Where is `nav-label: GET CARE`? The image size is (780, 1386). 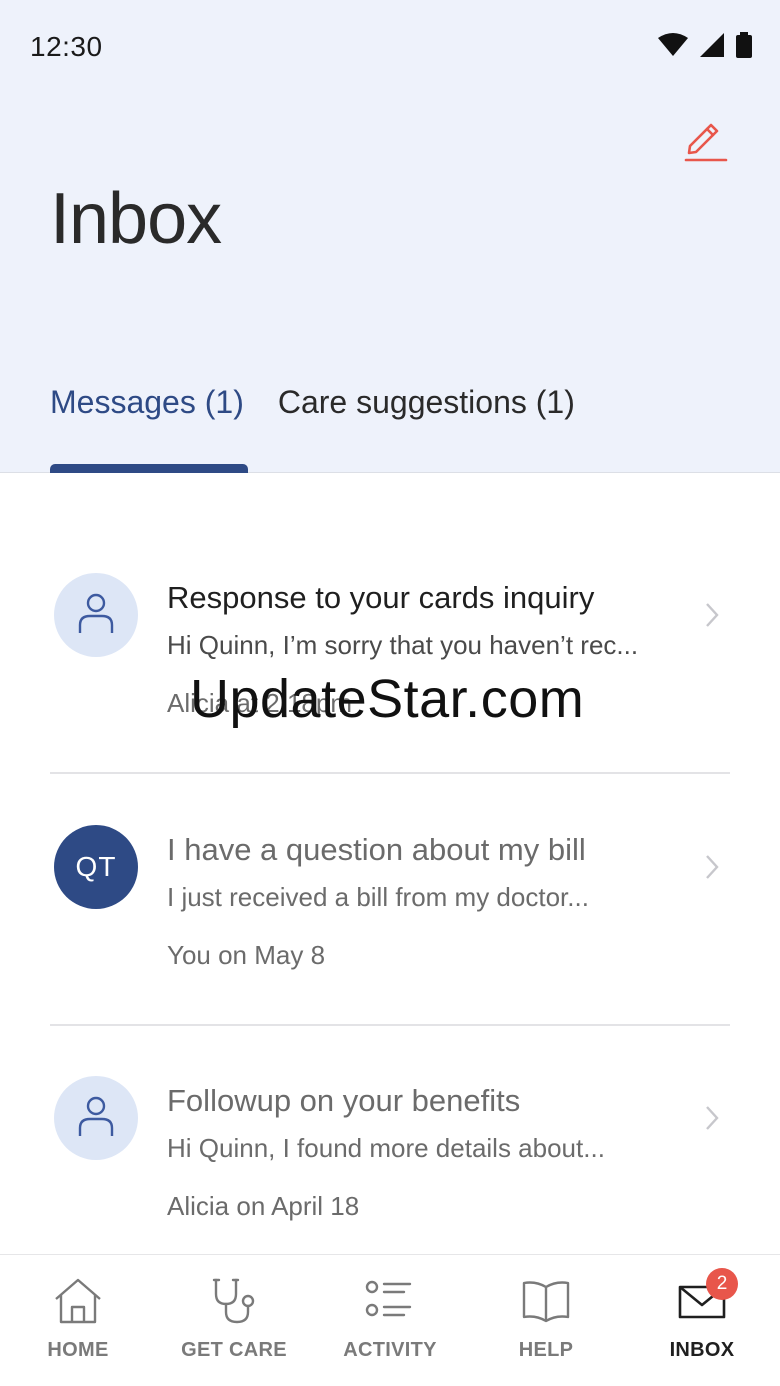 nav-label: GET CARE is located at coordinates (234, 1350).